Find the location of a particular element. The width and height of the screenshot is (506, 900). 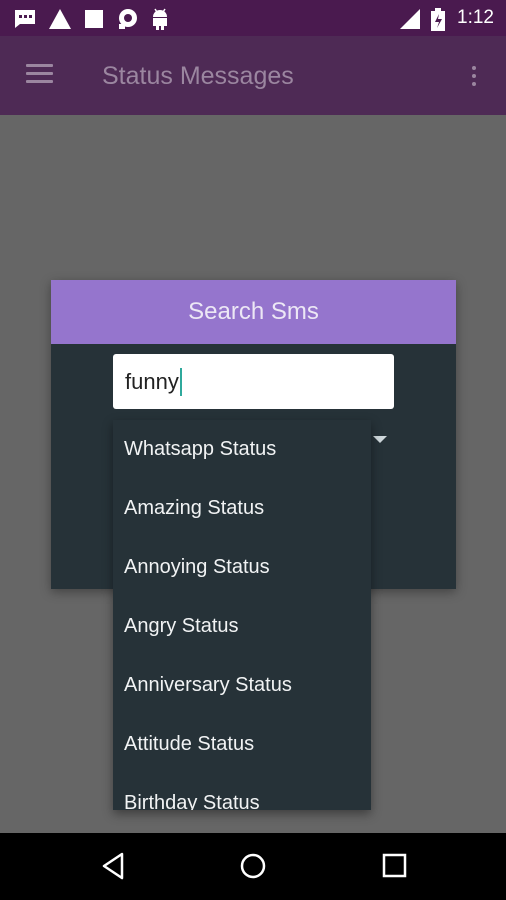

location-icon is located at coordinates (128, 19).